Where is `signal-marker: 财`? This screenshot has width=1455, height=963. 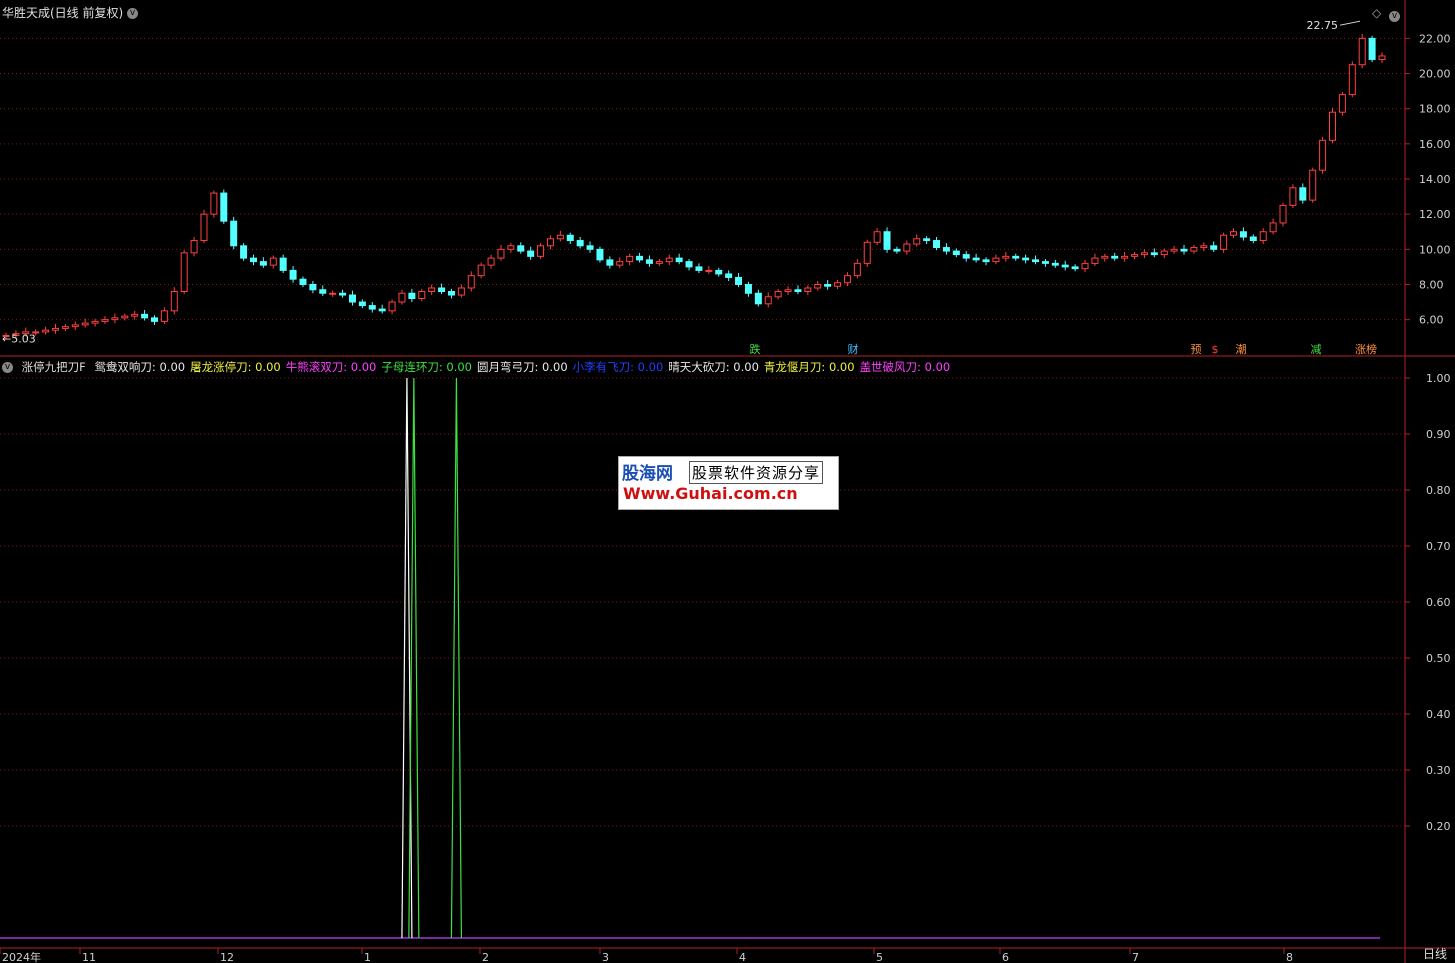 signal-marker: 财 is located at coordinates (853, 349).